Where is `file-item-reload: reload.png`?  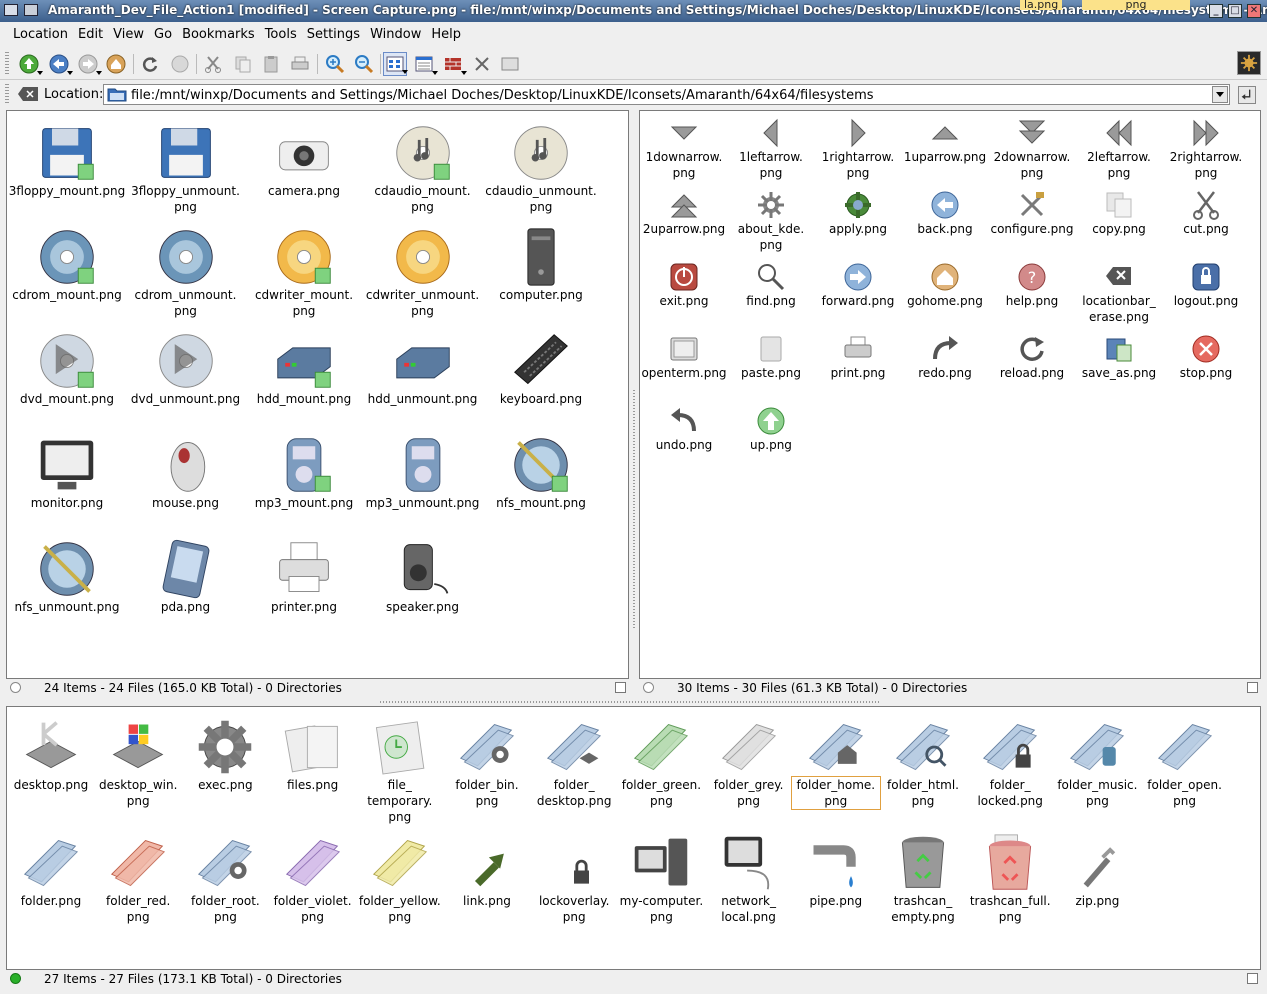 file-item-reload: reload.png is located at coordinates (1032, 357).